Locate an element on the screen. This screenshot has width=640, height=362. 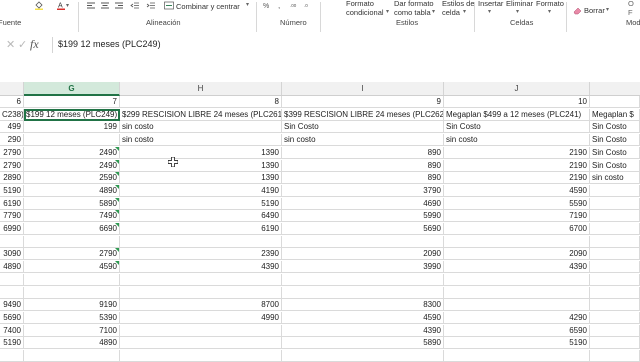
cell-h-5: 1390 is located at coordinates (201, 152).